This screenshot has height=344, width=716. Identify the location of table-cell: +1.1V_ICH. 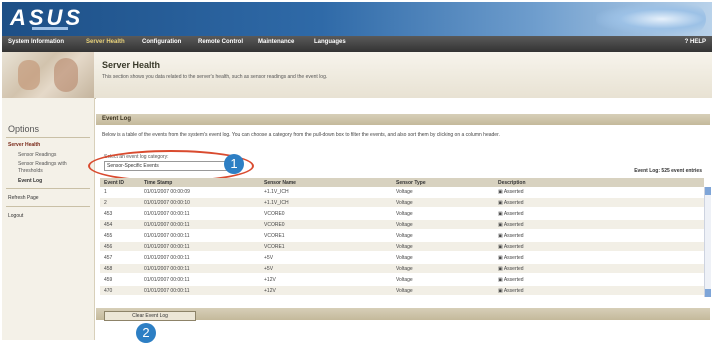
(276, 203).